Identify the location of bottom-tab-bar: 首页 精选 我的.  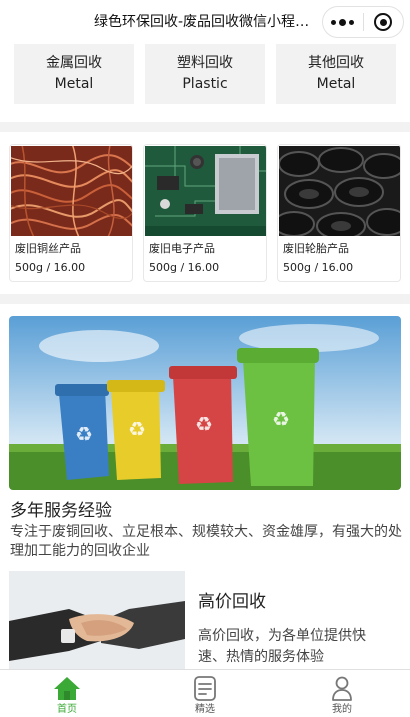
(205, 693).